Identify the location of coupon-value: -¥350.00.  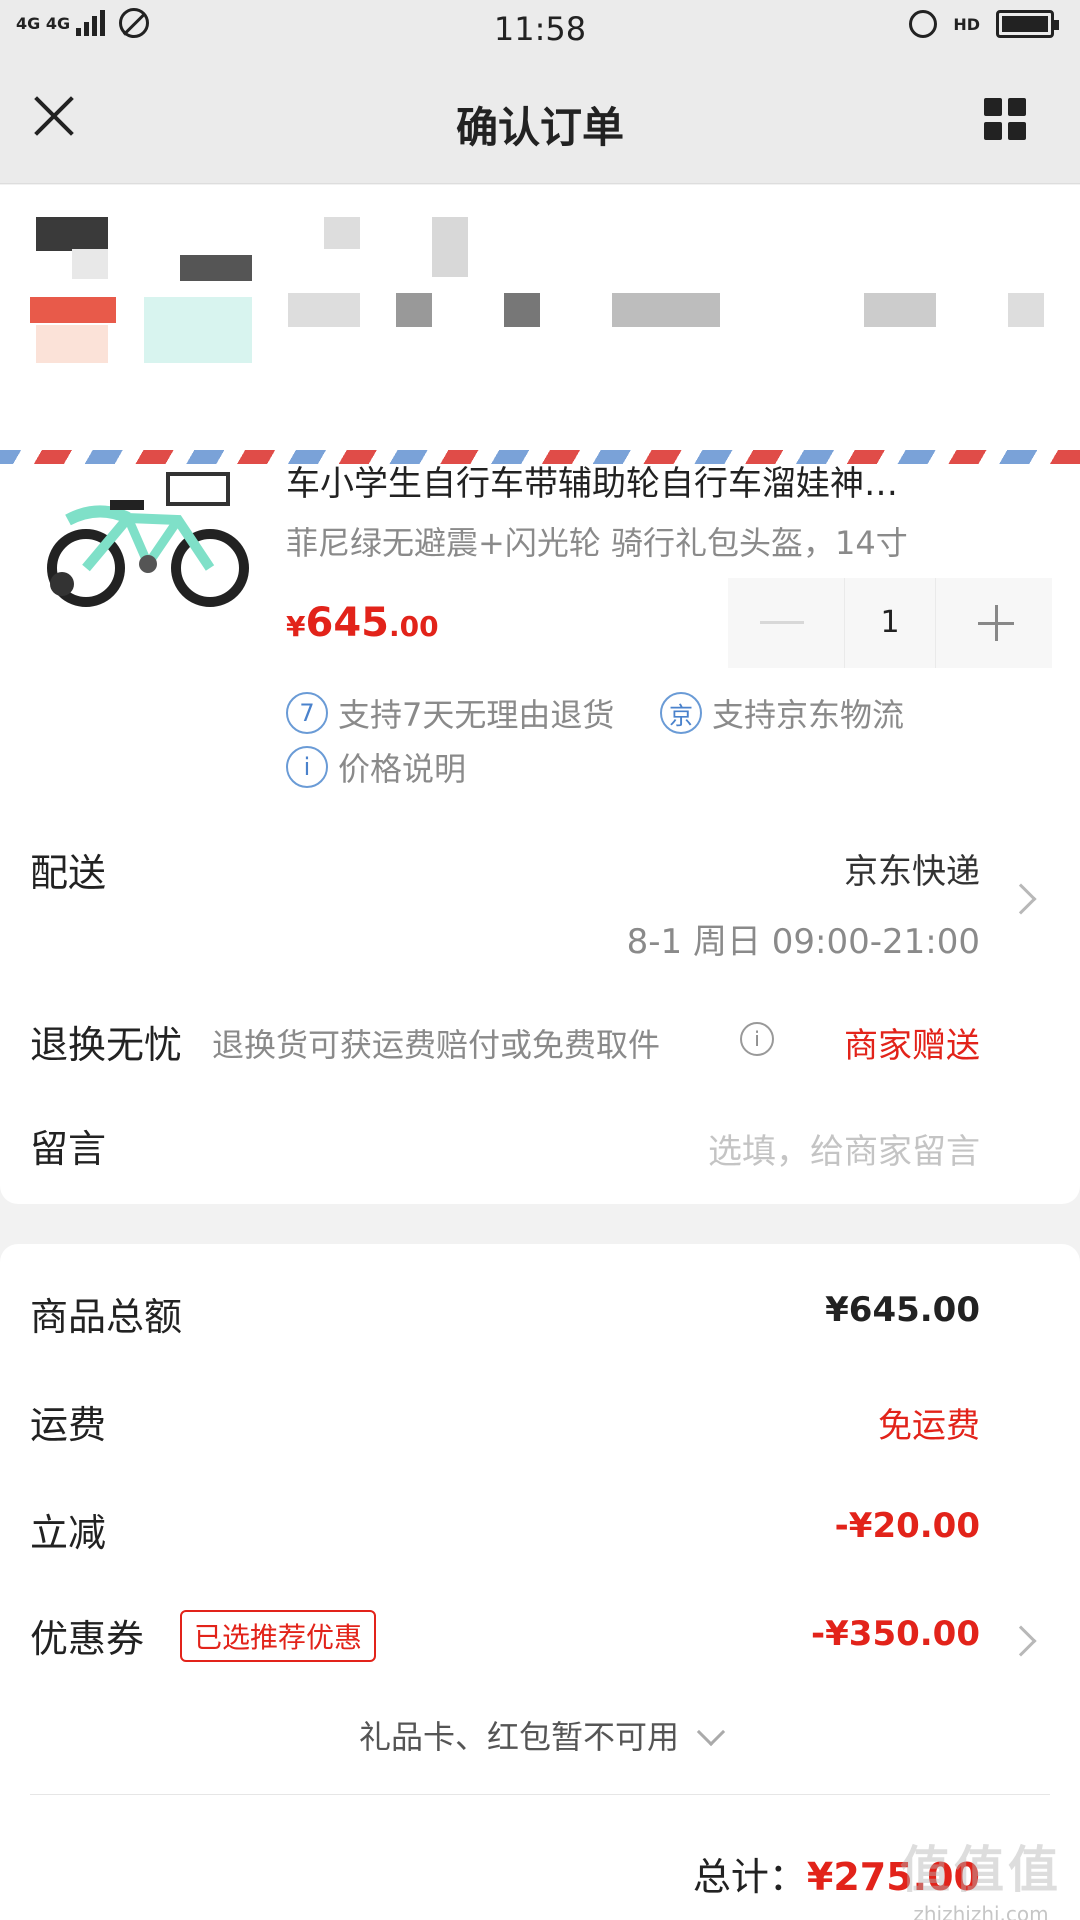
(895, 1634).